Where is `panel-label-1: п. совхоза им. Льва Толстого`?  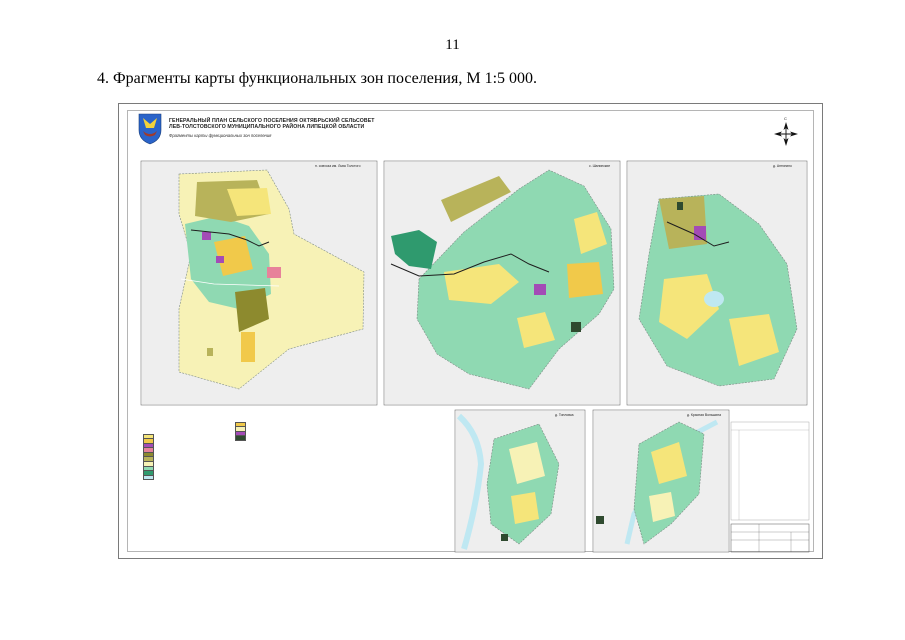 panel-label-1: п. совхоза им. Льва Толстого is located at coordinates (338, 166).